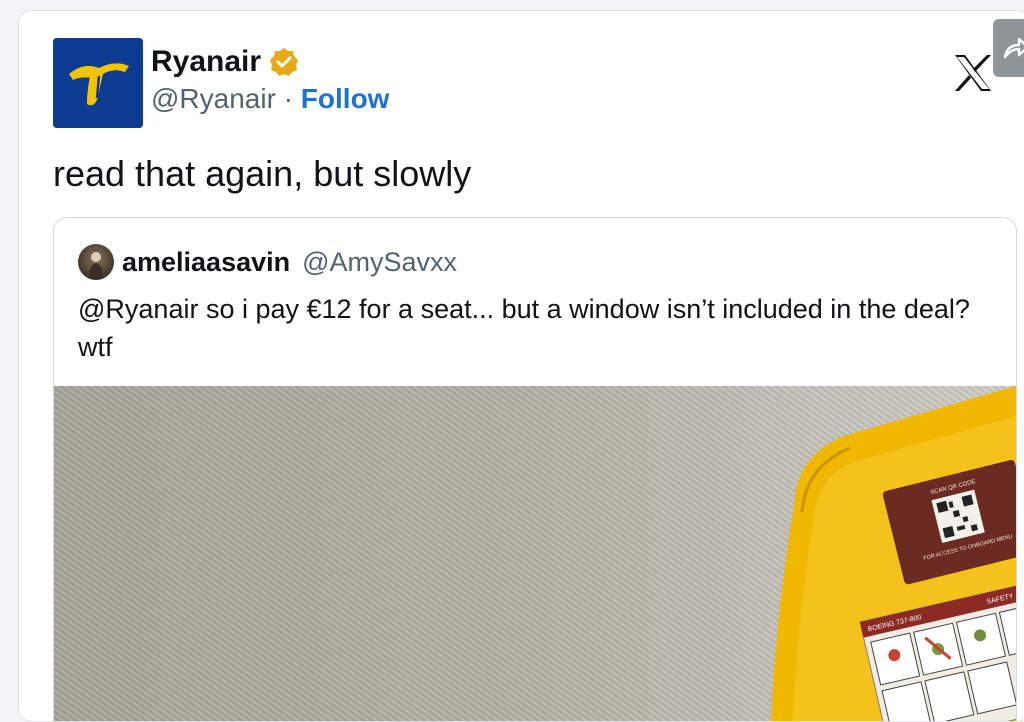 This screenshot has height=722, width=1024. I want to click on x-logo-icon, so click(973, 73).